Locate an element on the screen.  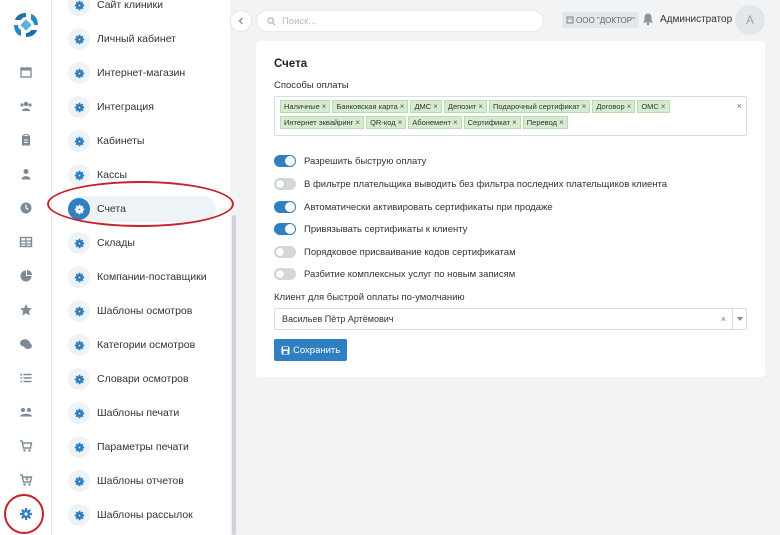
submenu-item: Категории осмотров is located at coordinates (142, 345).